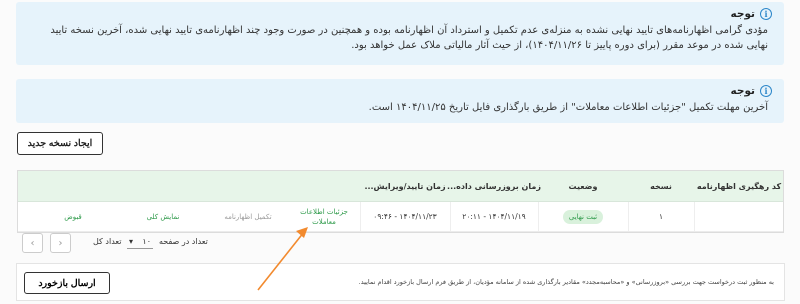 This screenshot has height=304, width=800. I want to click on cell-update-time: ۱۴۰۴/۱۱/۱۹ - ۲۰:۱۱, so click(494, 216).